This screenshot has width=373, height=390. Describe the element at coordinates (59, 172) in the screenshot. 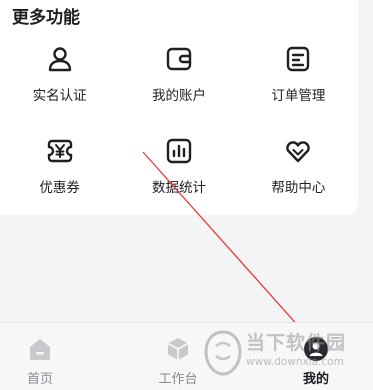

I see `feature-coupon: 优惠券` at that location.